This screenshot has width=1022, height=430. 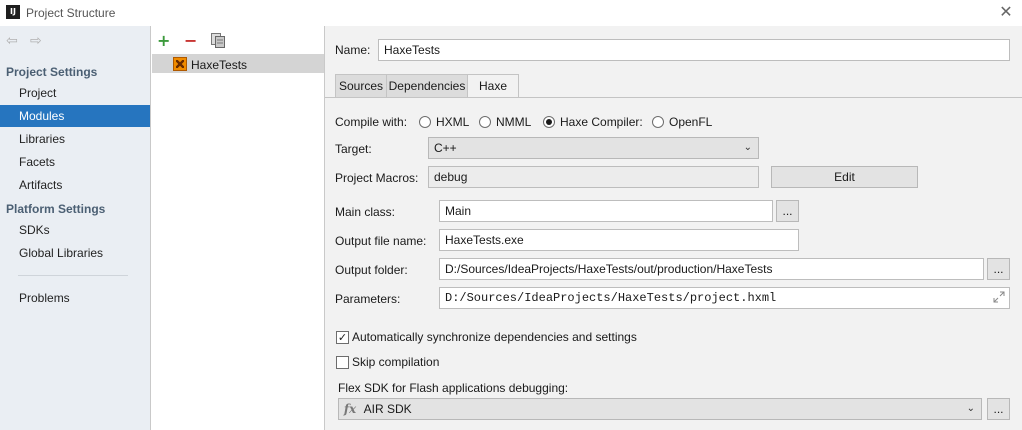 I want to click on target-label: Target:, so click(x=353, y=149).